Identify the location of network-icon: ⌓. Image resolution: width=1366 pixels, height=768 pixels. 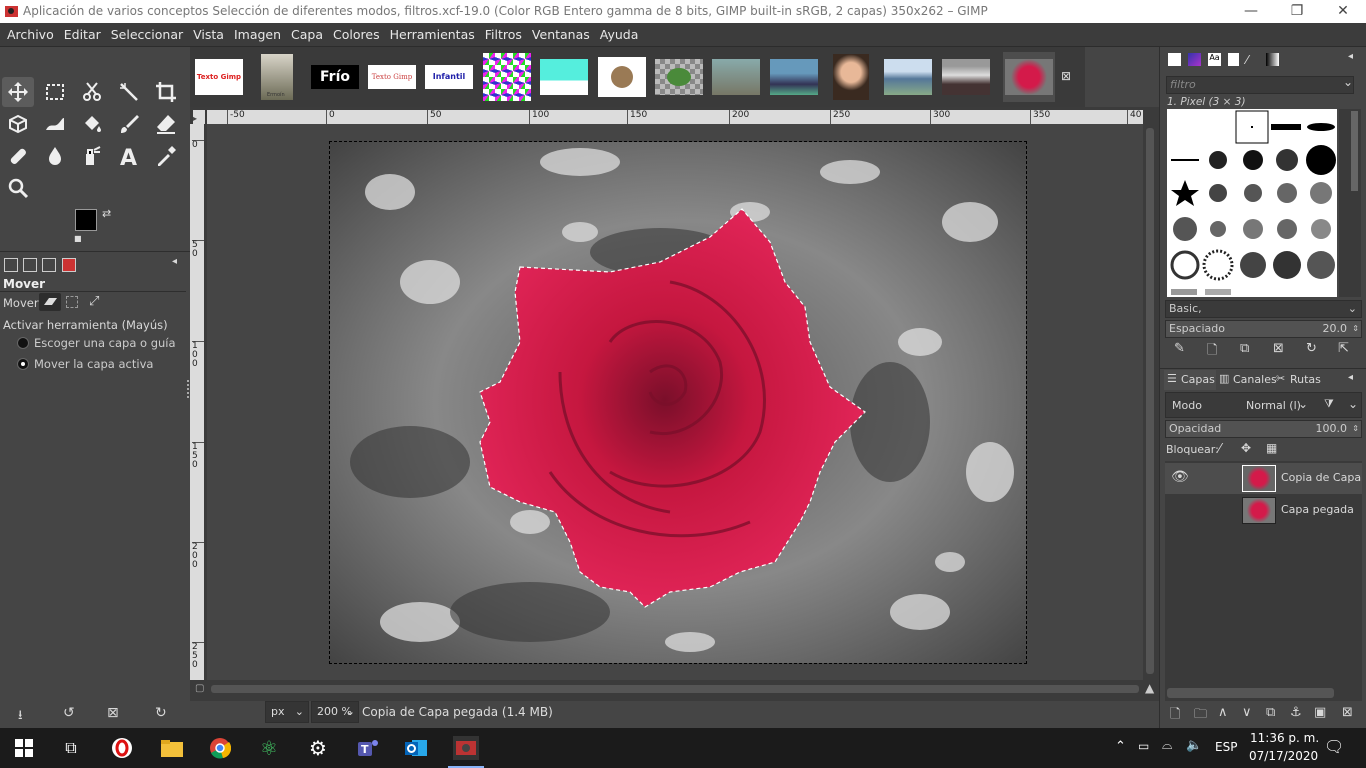
(1167, 745).